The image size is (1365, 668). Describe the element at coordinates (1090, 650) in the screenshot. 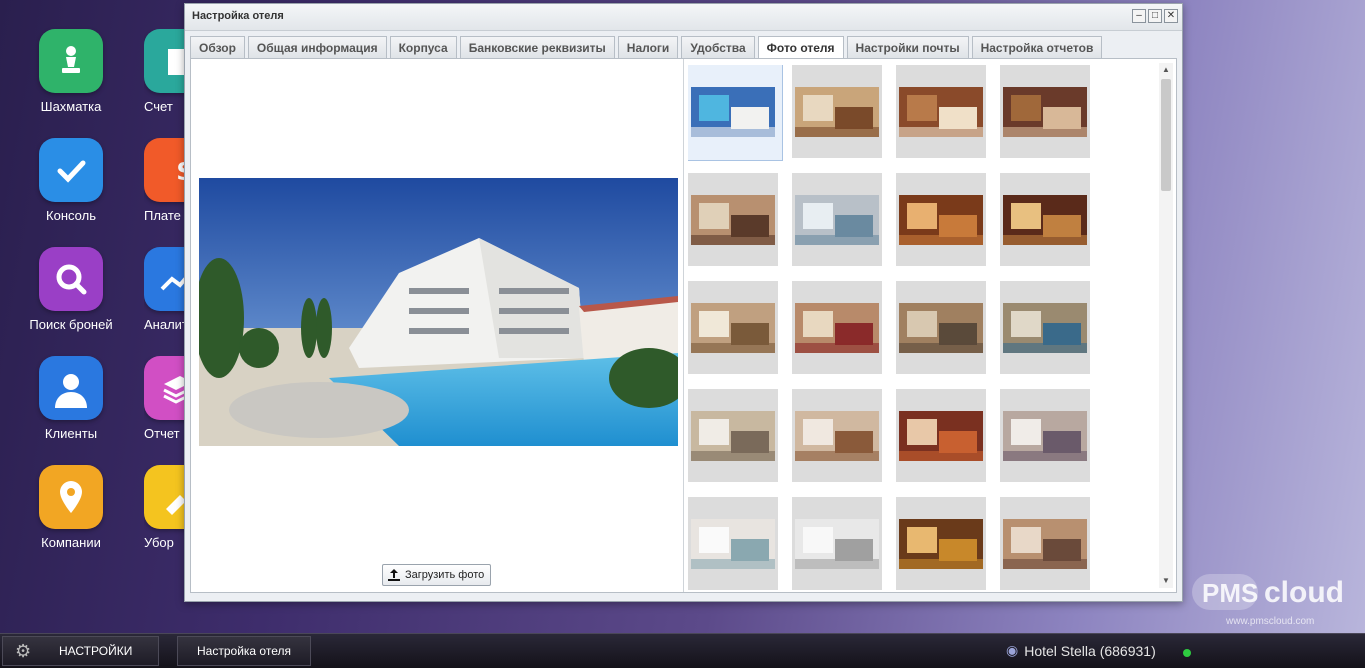

I see `hotel-name: Hotel Stella (686931)` at that location.